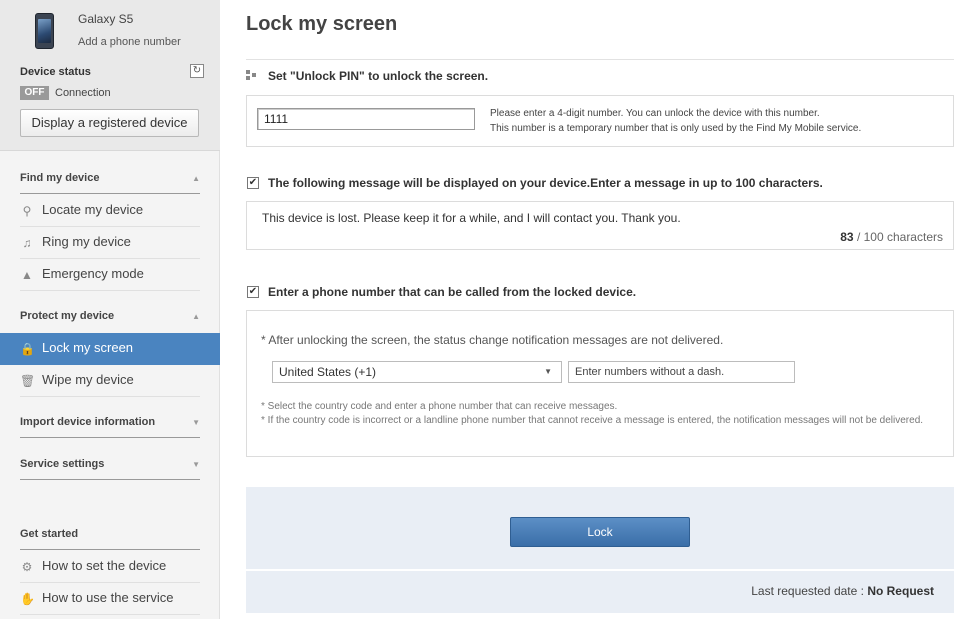  What do you see at coordinates (253, 292) in the screenshot?
I see `phone-checkbox: ✔` at bounding box center [253, 292].